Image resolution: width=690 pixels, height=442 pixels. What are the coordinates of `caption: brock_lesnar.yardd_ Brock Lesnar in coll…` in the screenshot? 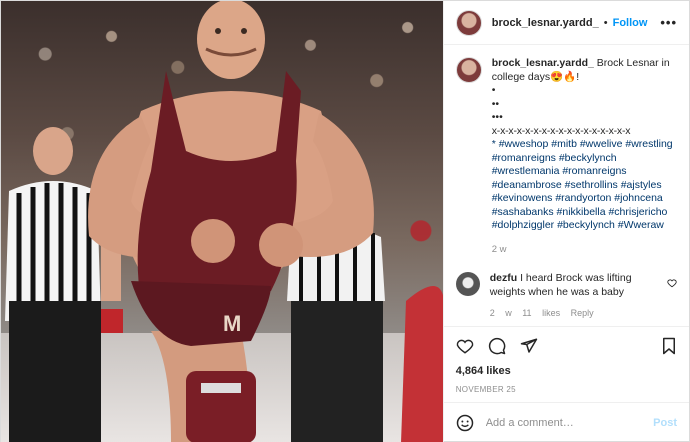 It's located at (584, 156).